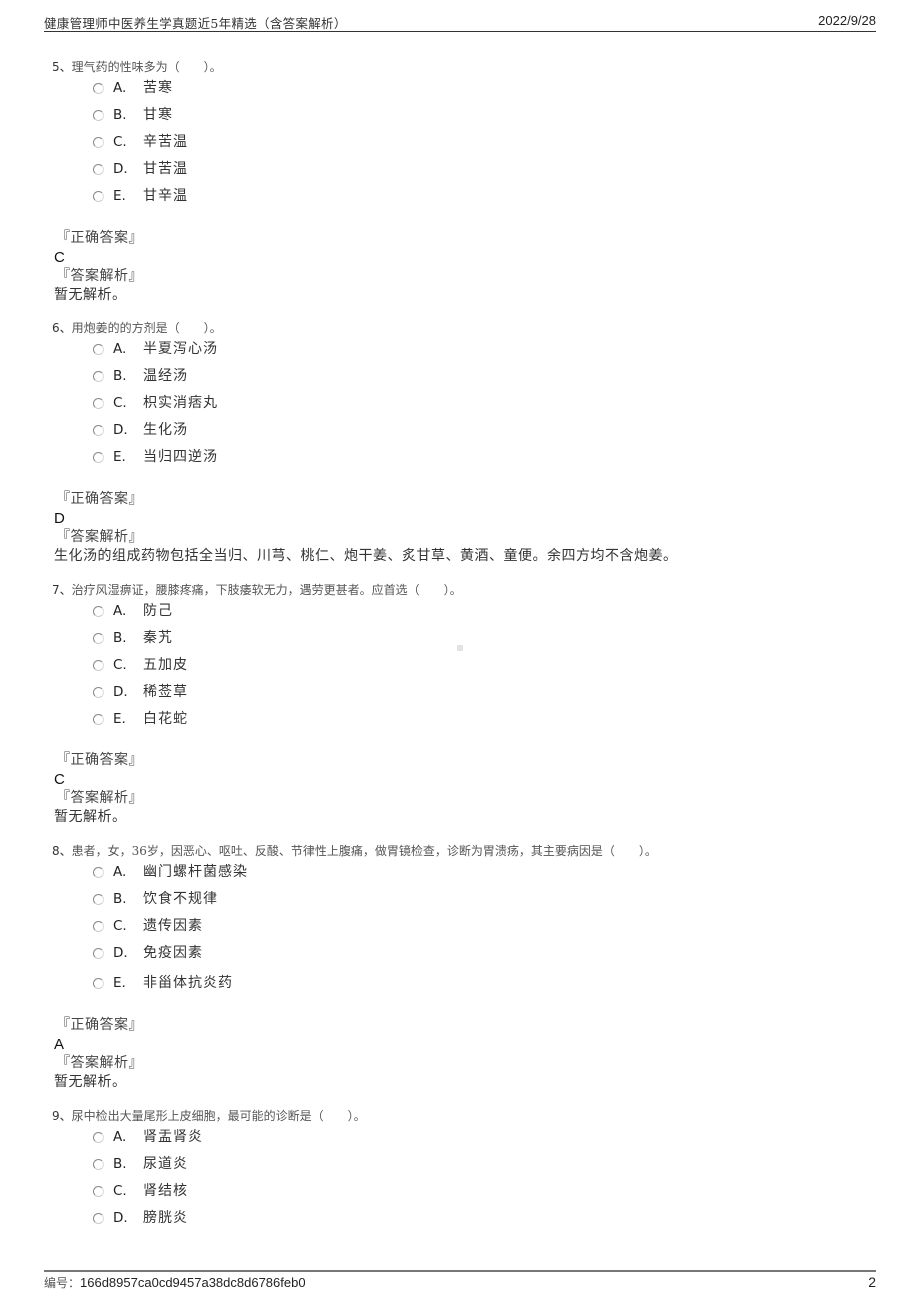 The width and height of the screenshot is (920, 1302). What do you see at coordinates (137, 170) in the screenshot?
I see `option-d: D. 甘苦温` at bounding box center [137, 170].